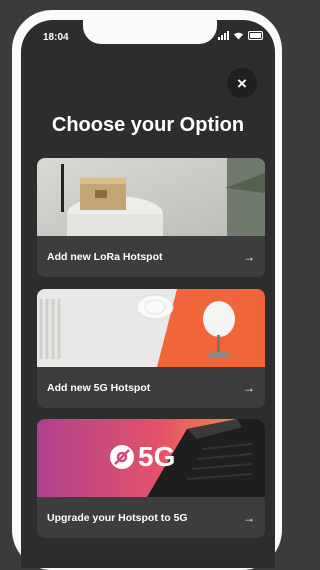  Describe the element at coordinates (148, 125) in the screenshot. I see `page-title: Choose your Option` at that location.